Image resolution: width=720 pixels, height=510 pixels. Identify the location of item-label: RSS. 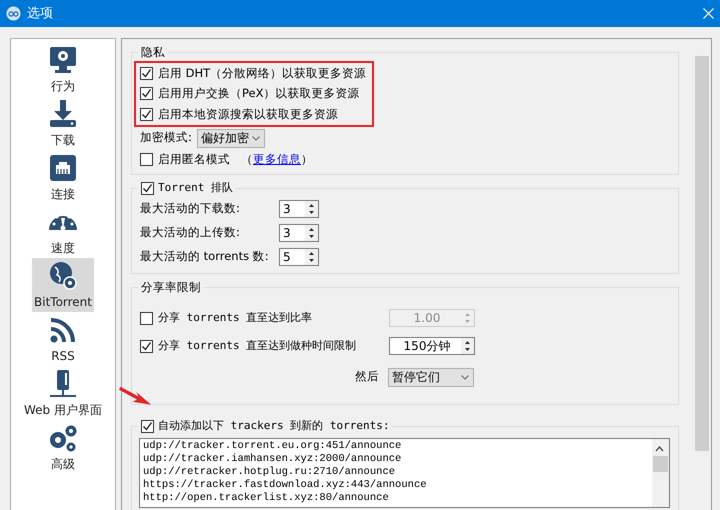
(63, 356).